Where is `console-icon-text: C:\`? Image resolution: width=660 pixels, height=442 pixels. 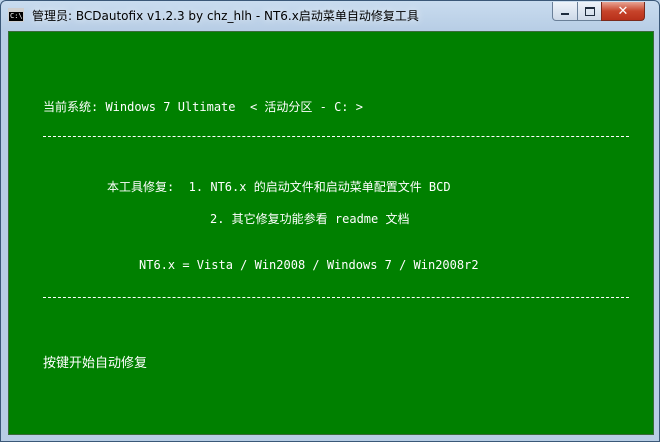 console-icon-text: C:\ is located at coordinates (16, 16).